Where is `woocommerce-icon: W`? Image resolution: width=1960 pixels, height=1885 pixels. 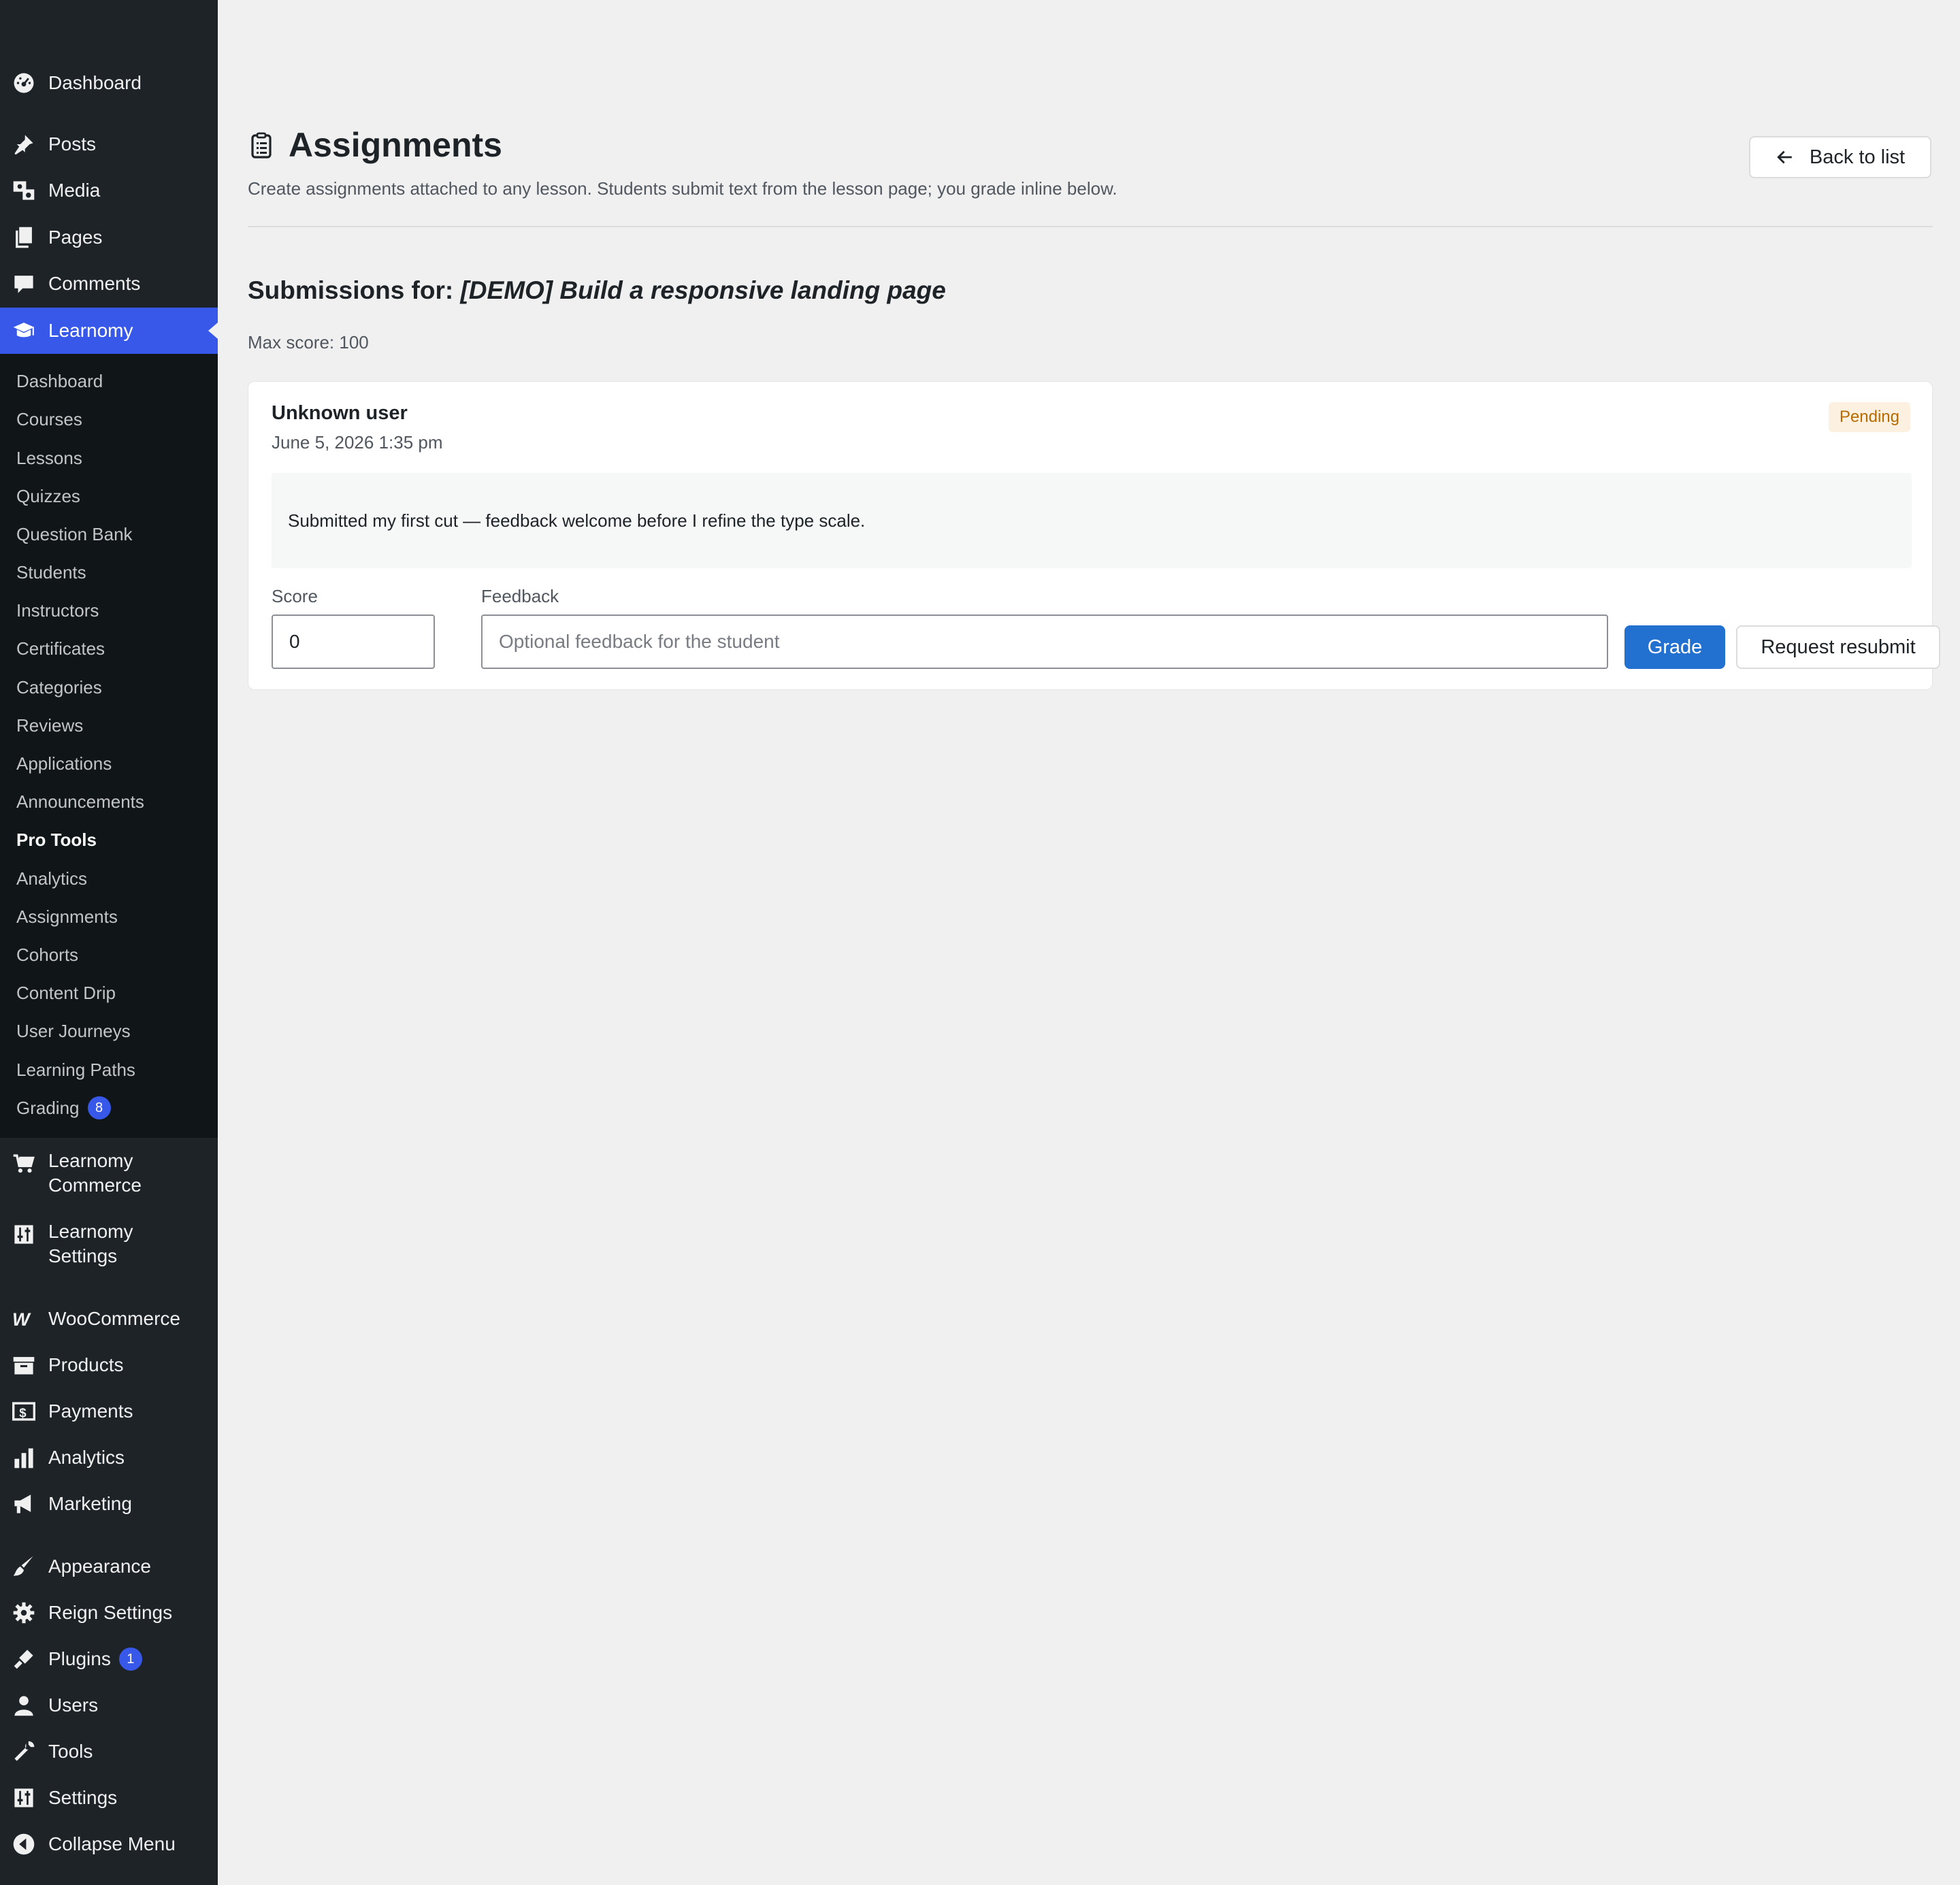
woocommerce-icon: W is located at coordinates (24, 1319).